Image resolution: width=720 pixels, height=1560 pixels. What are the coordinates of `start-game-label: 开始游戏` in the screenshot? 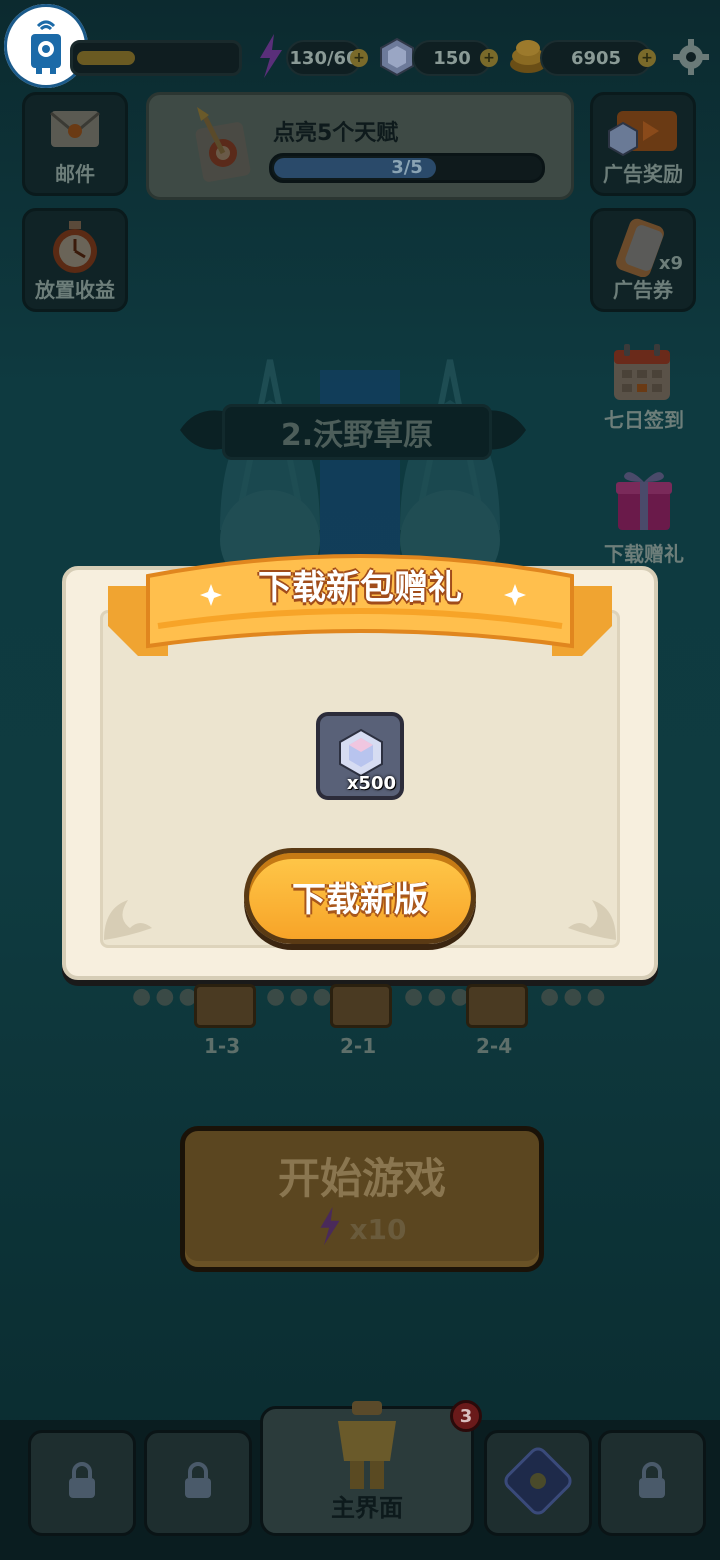 It's located at (361, 1178).